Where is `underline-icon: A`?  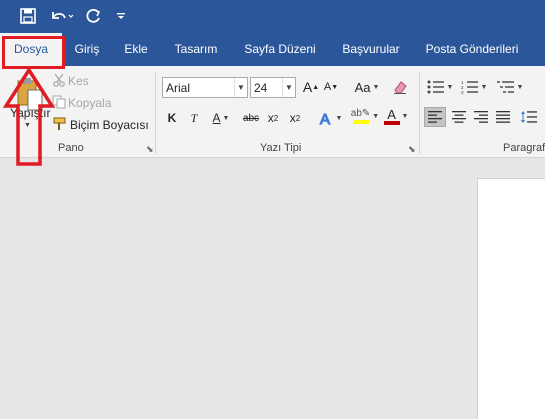 underline-icon: A is located at coordinates (216, 118).